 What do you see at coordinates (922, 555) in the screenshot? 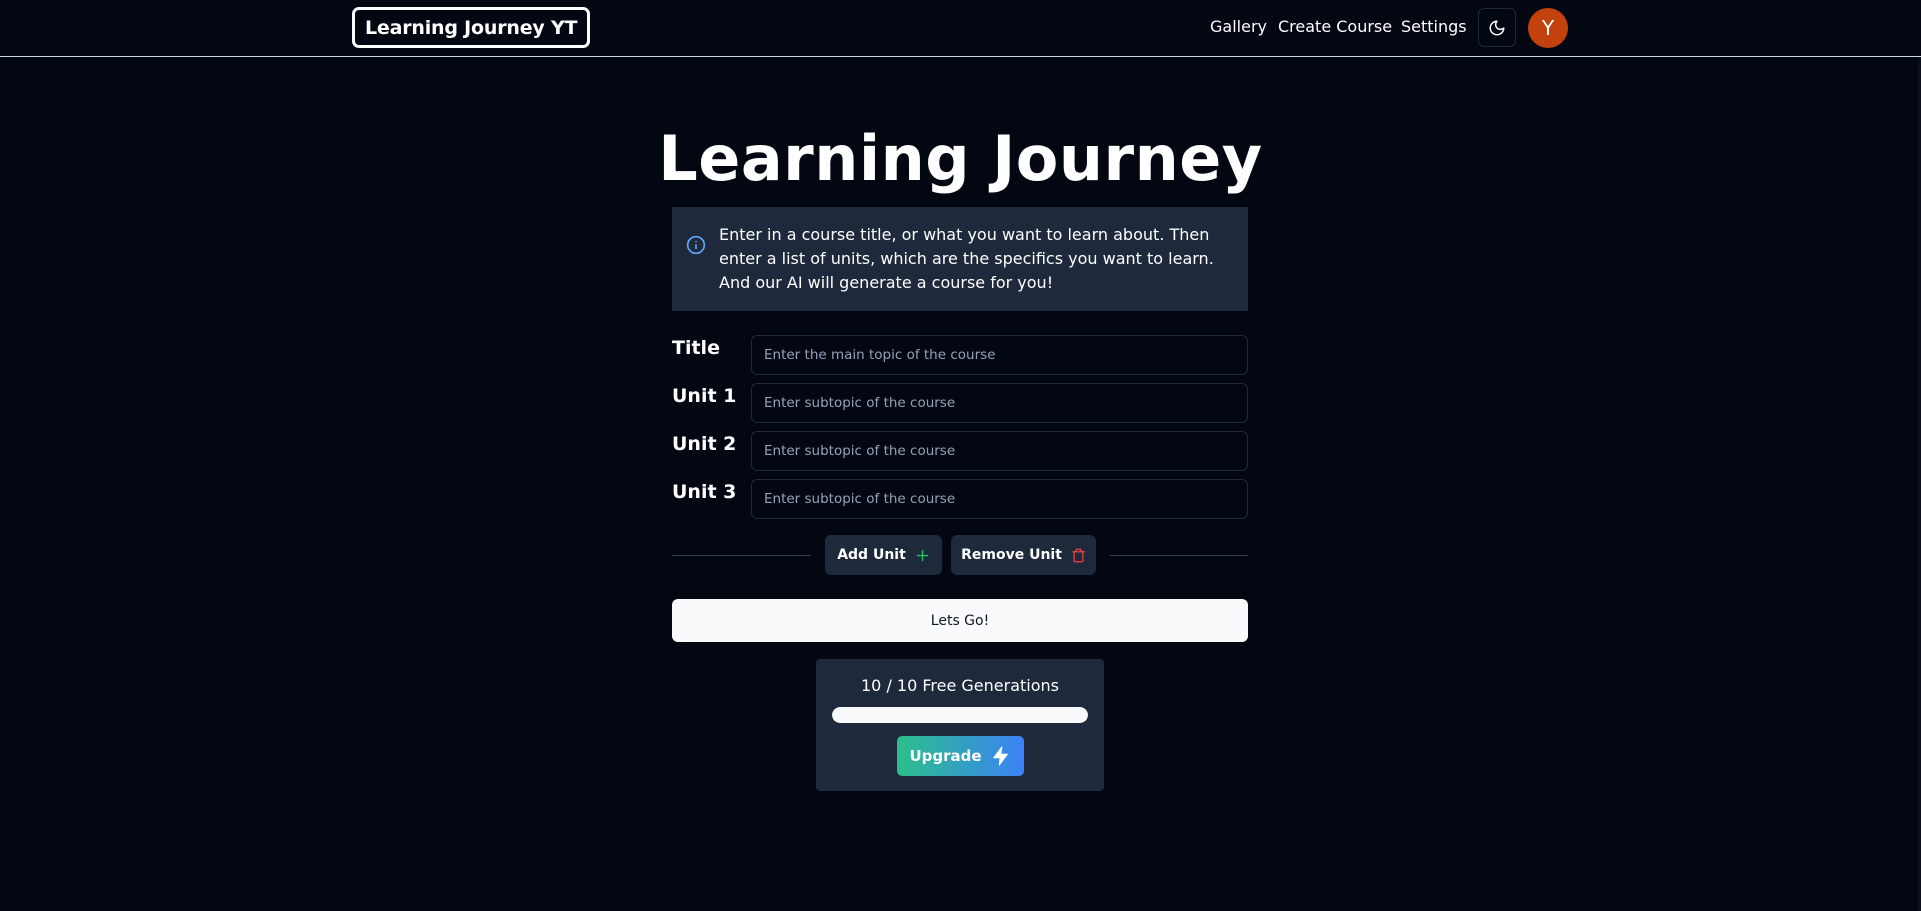
I see `plus-icon` at bounding box center [922, 555].